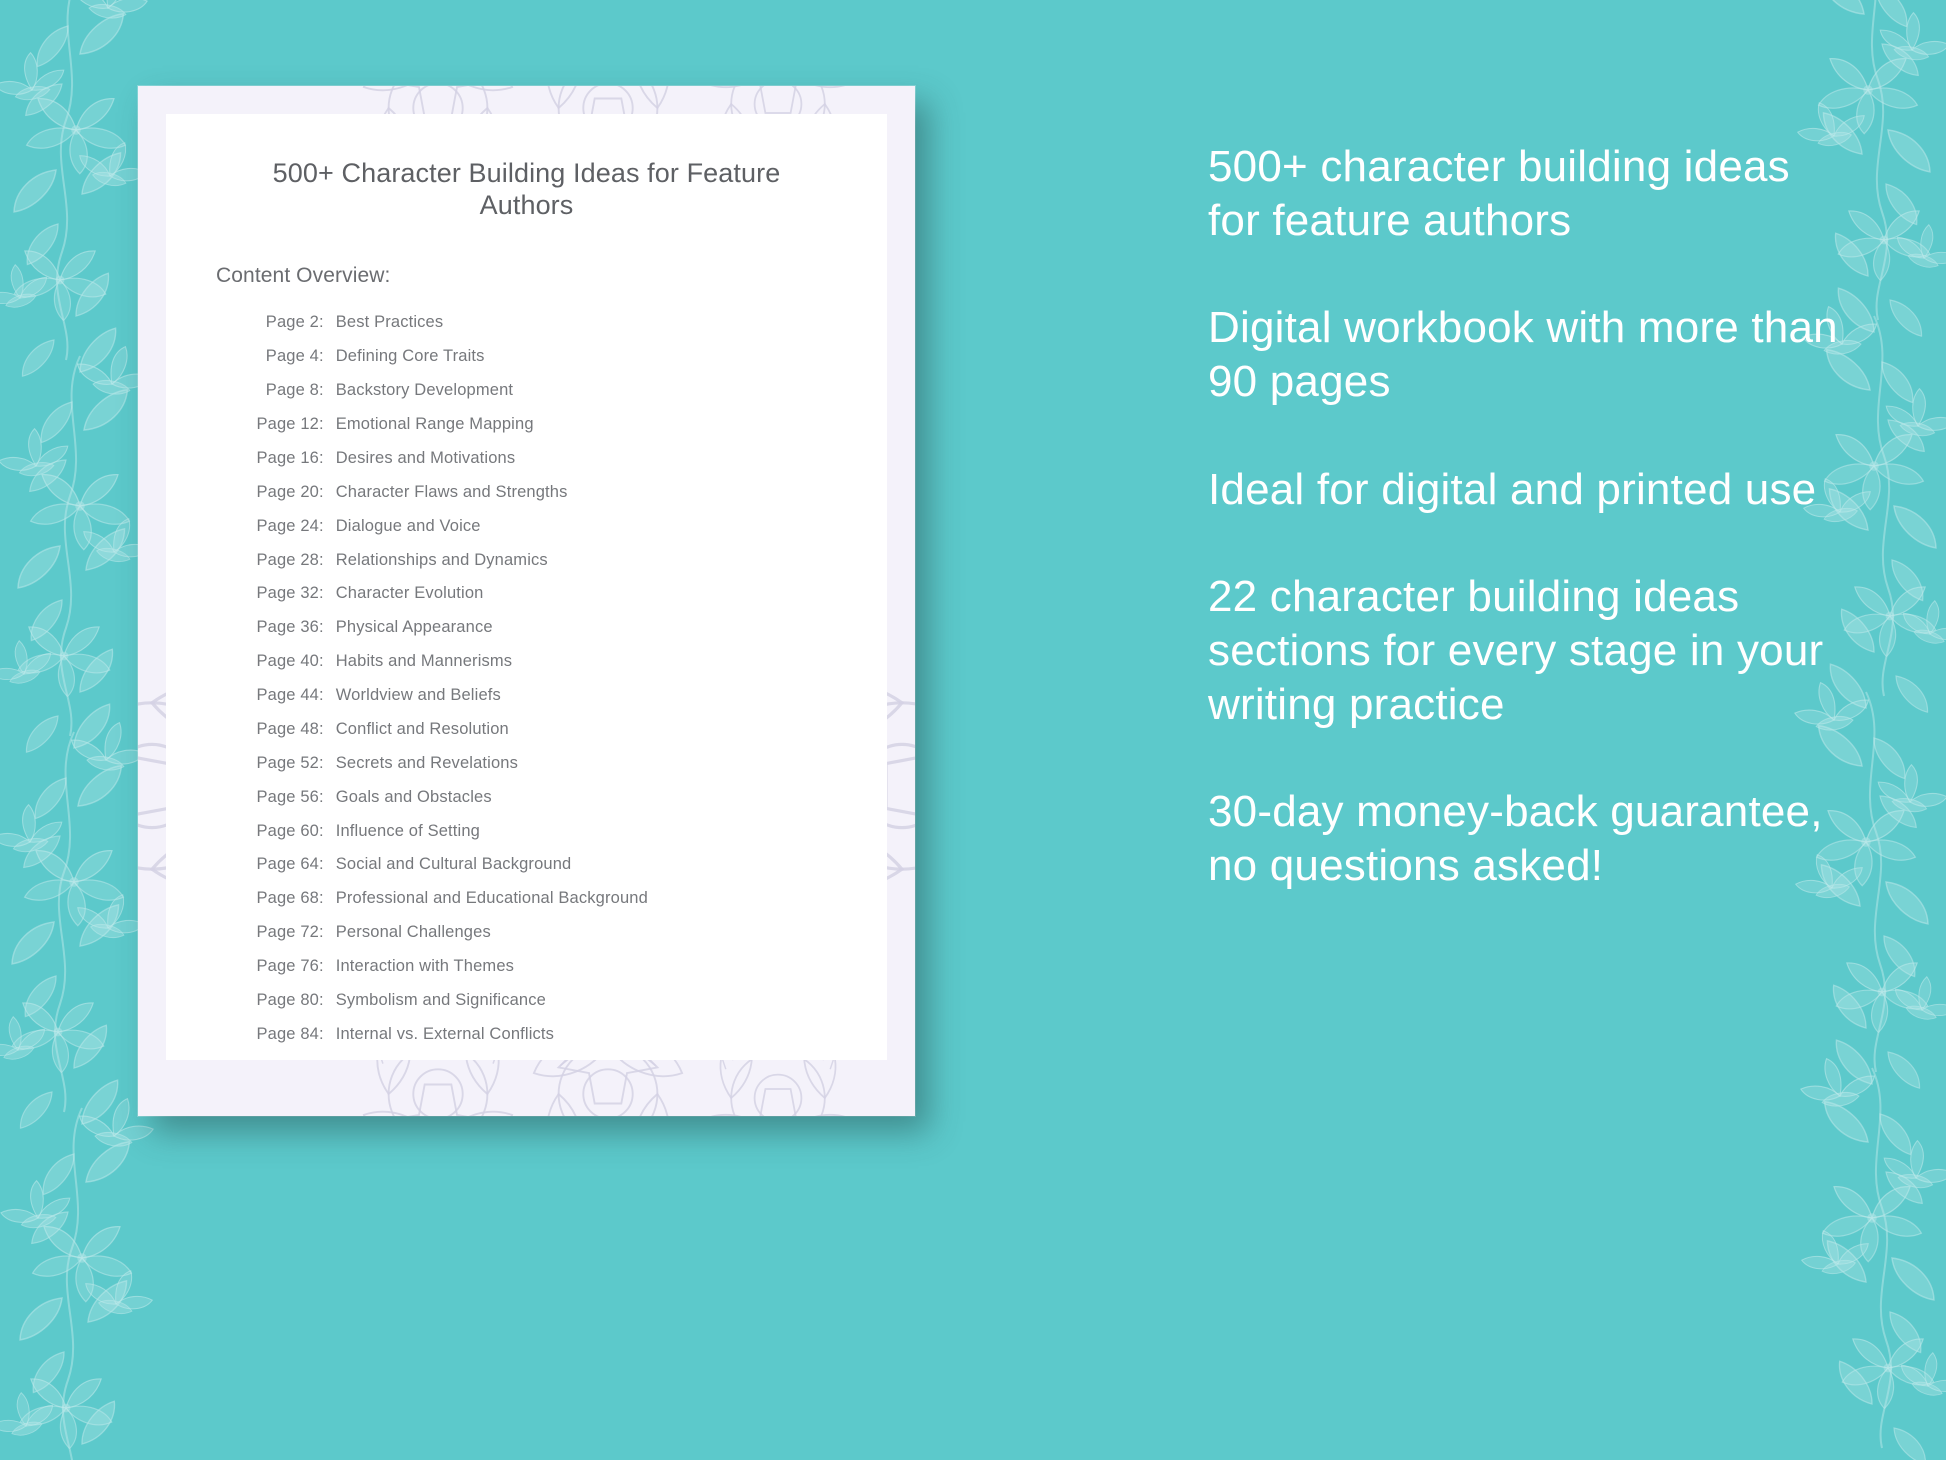 Image resolution: width=1946 pixels, height=1460 pixels. I want to click on toc-page-number: Page 4, so click(292, 356).